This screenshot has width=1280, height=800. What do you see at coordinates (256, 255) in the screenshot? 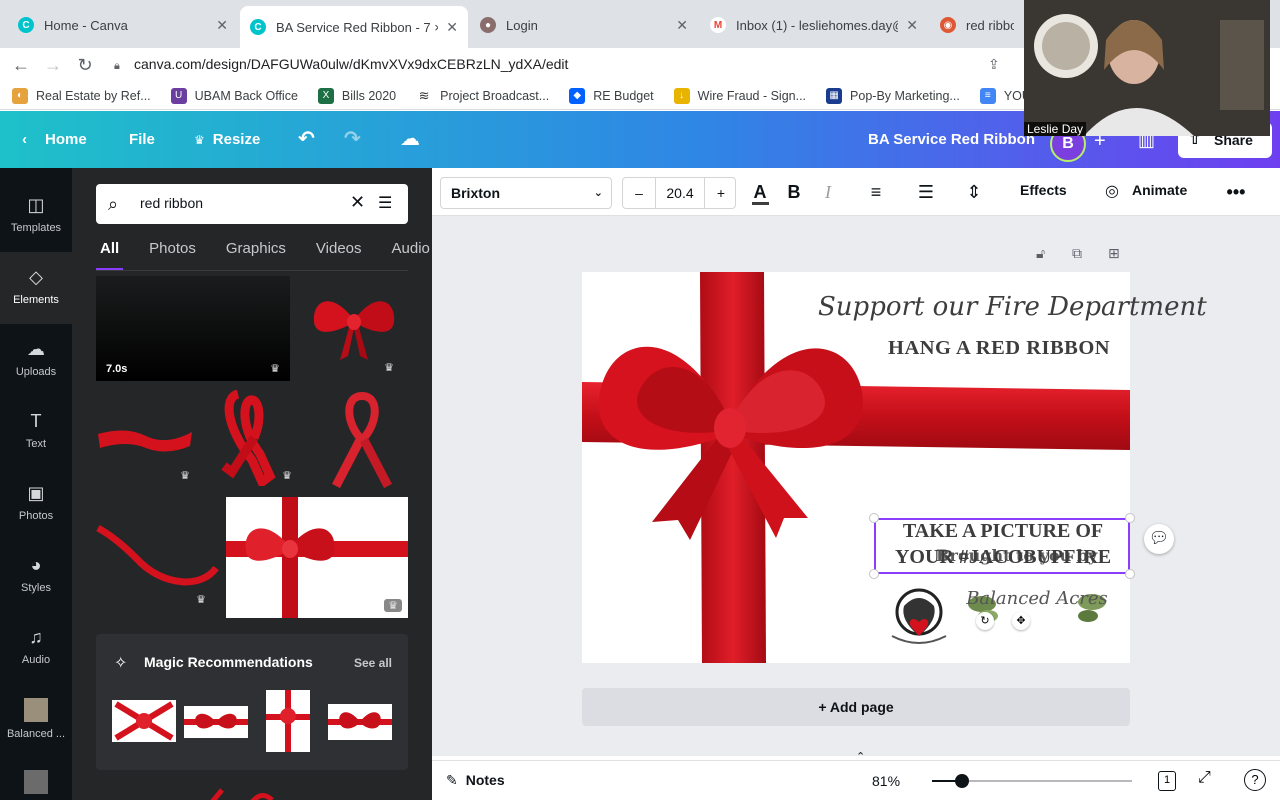
I see `tab-graphics: Graphics` at bounding box center [256, 255].